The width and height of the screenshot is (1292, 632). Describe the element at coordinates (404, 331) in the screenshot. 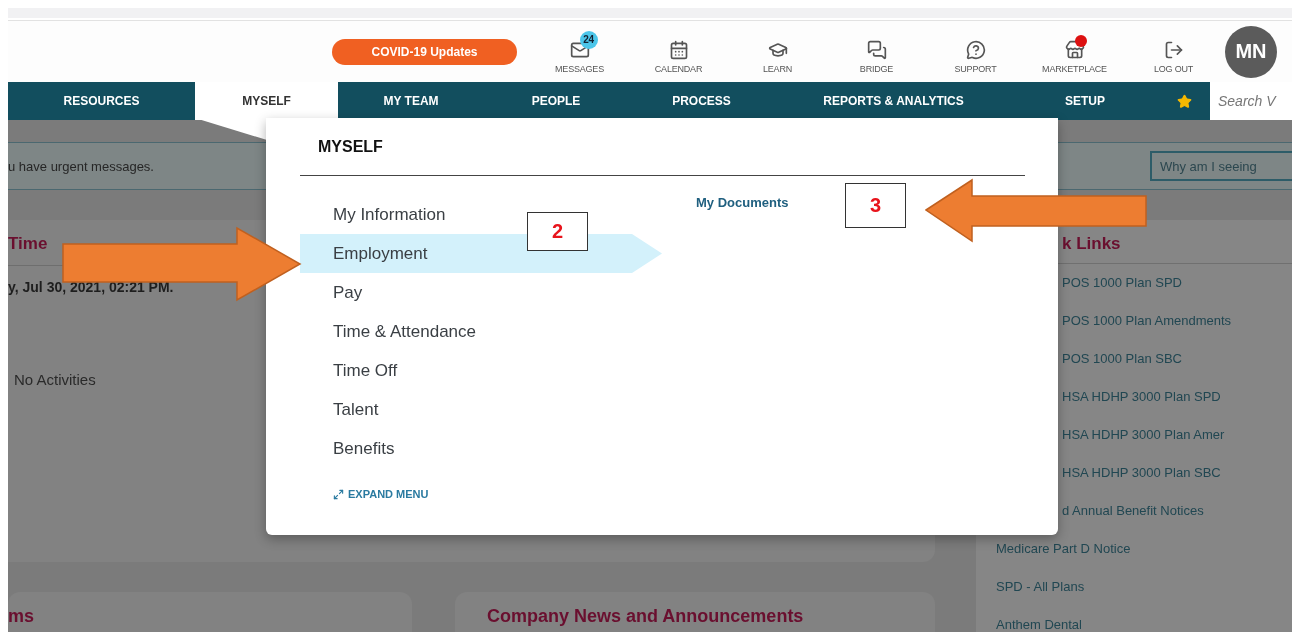

I see `menu-item: Time & Attendance` at that location.